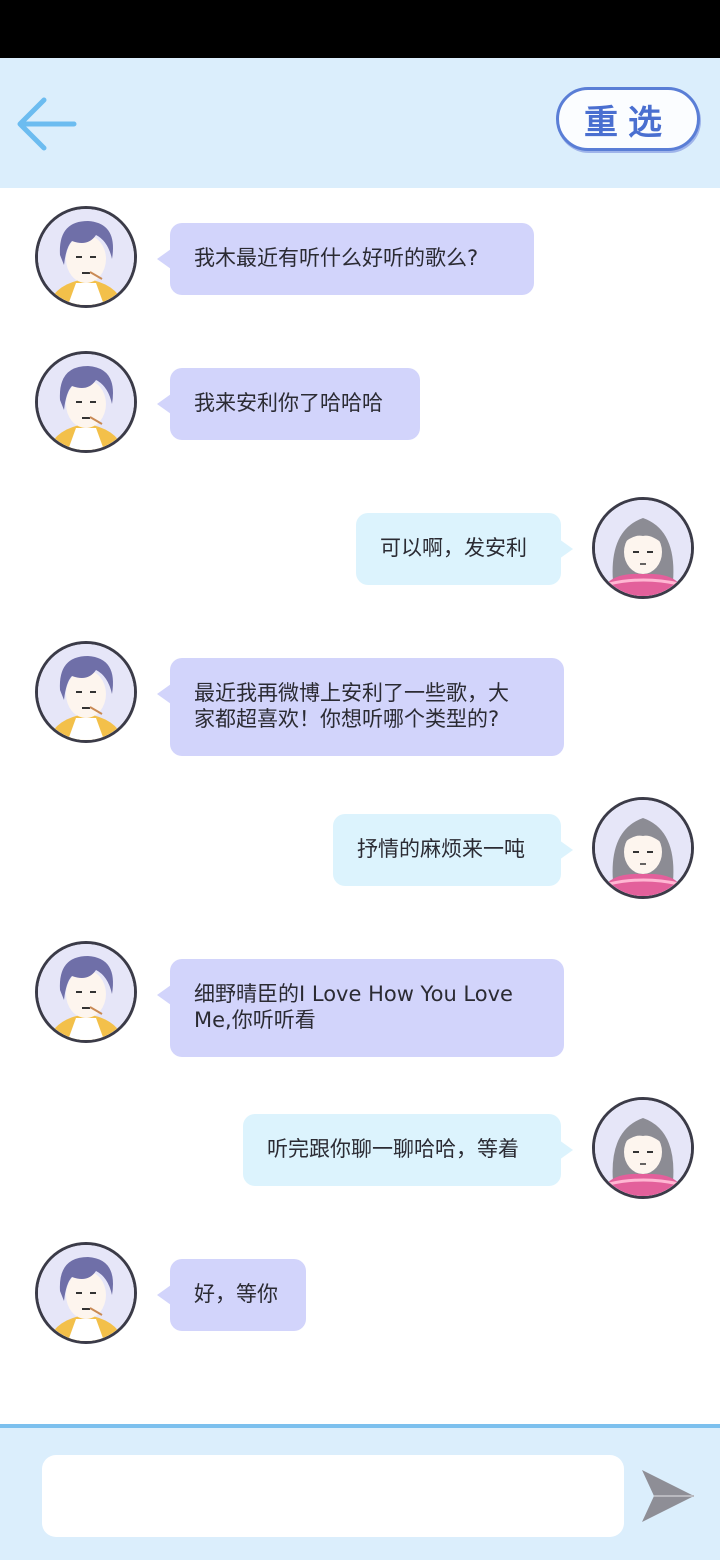 The width and height of the screenshot is (720, 1560). I want to click on send-arrow-icon, so click(668, 1496).